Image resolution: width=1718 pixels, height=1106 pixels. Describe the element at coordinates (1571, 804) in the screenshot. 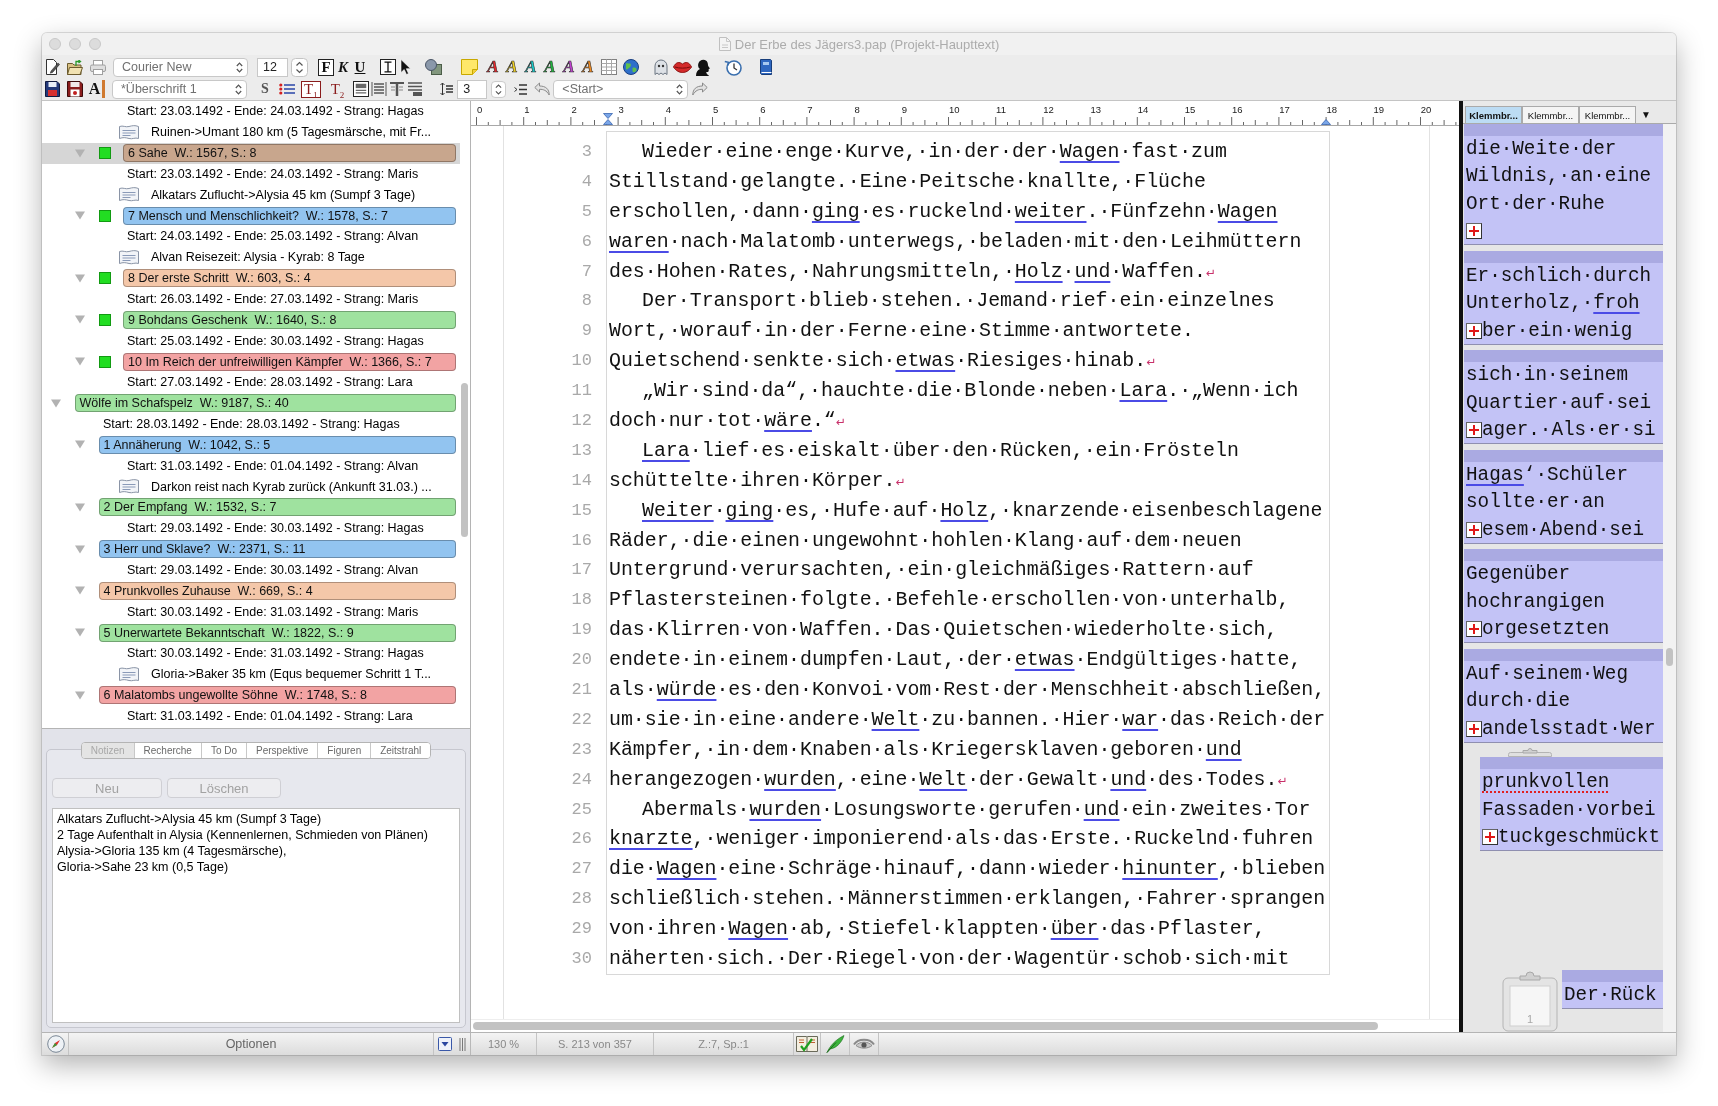

I see `clipboard-card: prunkvollen Fassaden·vorbei tuckgeschmückt` at that location.